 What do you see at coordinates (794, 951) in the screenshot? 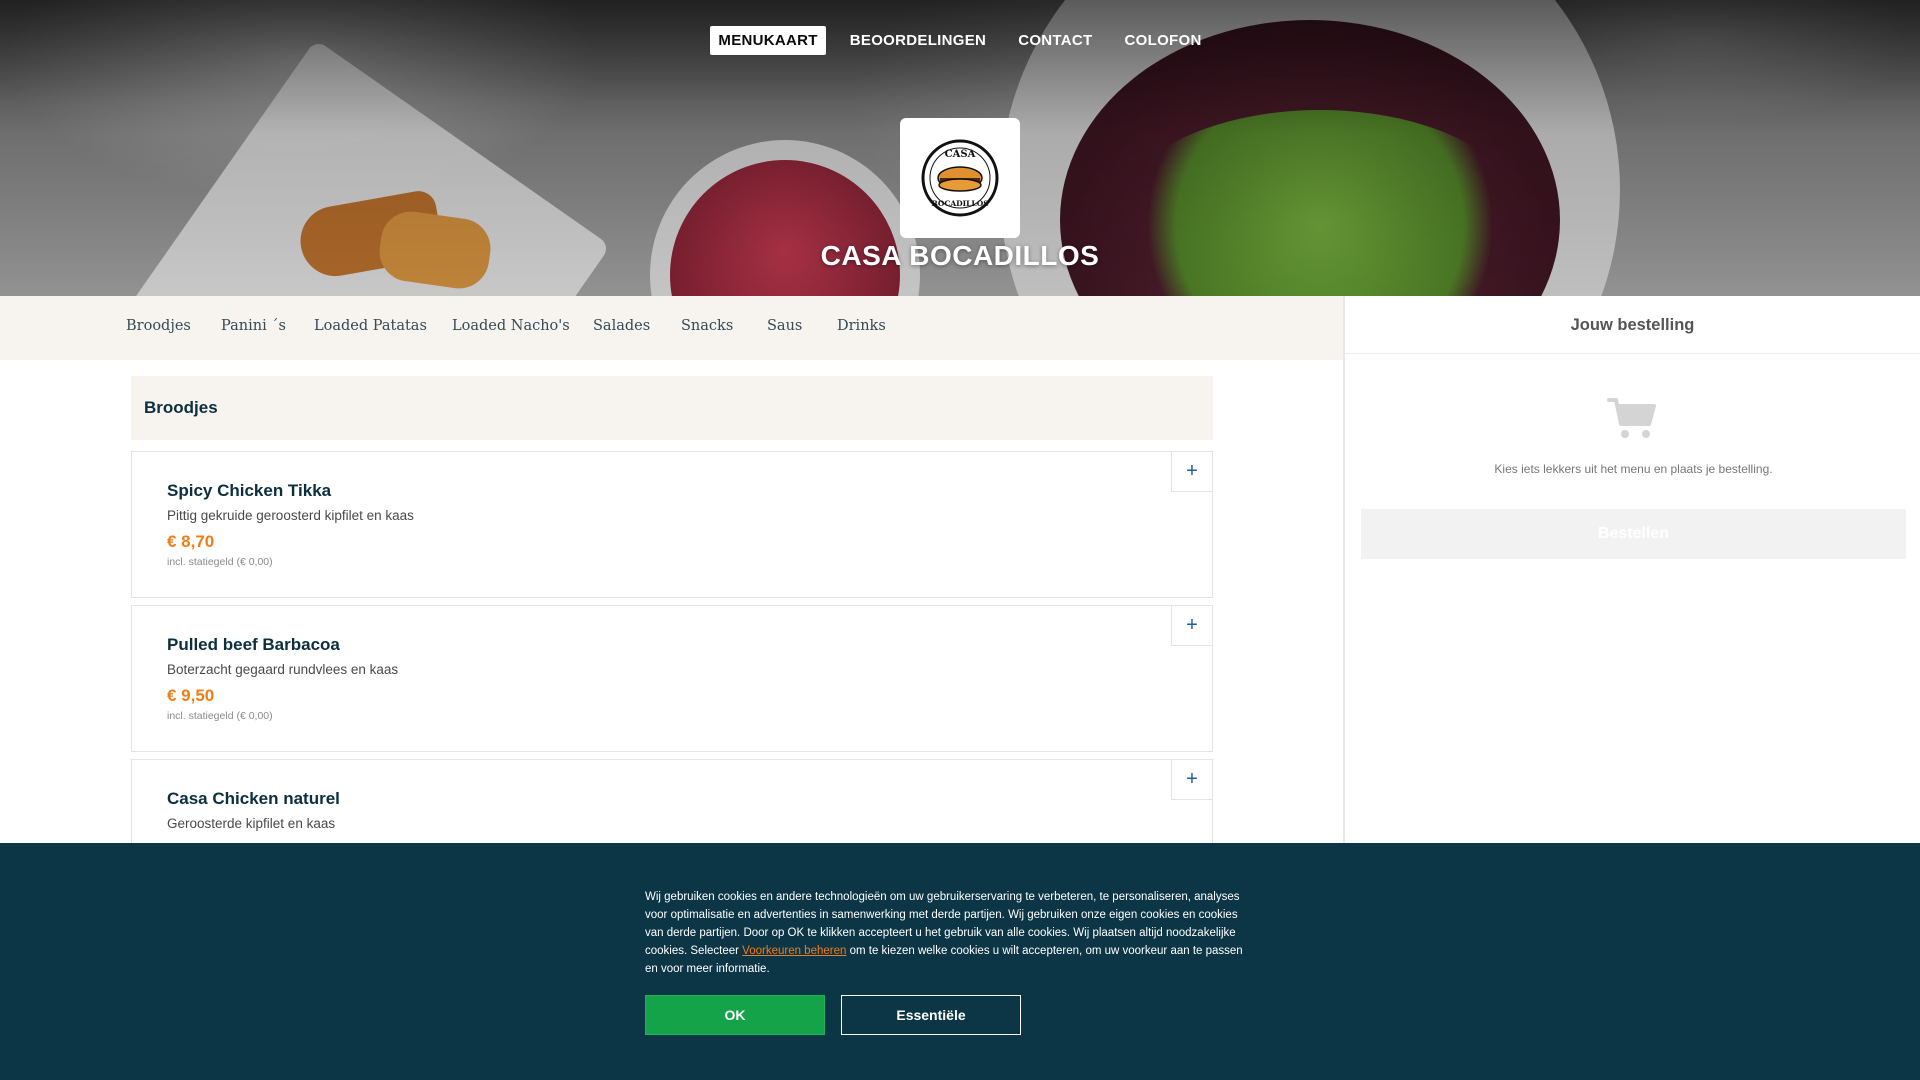
I see `cookie-preferences-link: Voorkeuren beheren` at bounding box center [794, 951].